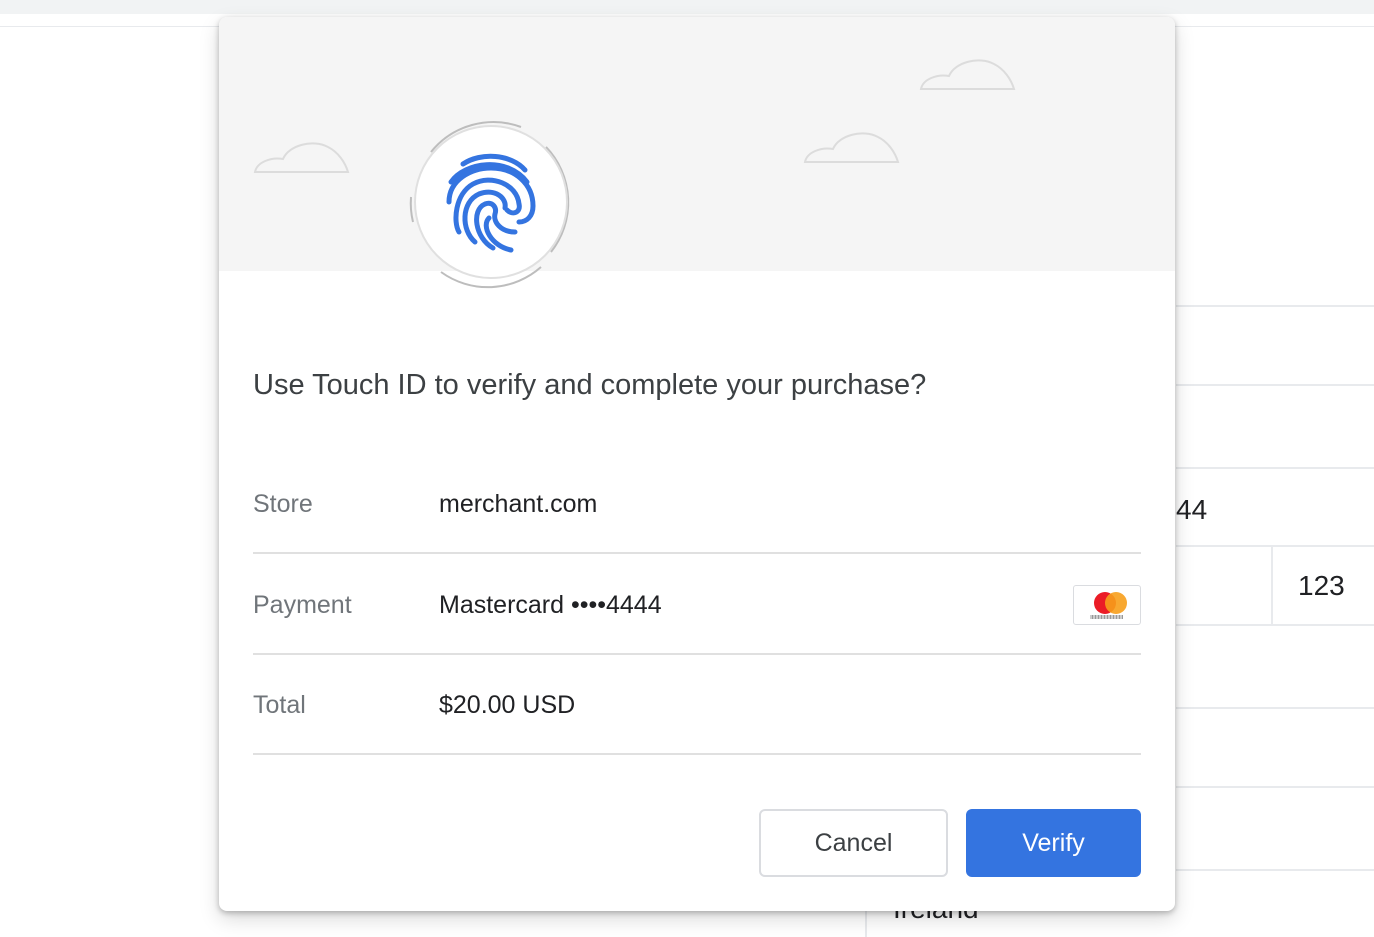 Image resolution: width=1374 pixels, height=937 pixels. Describe the element at coordinates (507, 705) in the screenshot. I see `total-value: $20.00 USD` at that location.